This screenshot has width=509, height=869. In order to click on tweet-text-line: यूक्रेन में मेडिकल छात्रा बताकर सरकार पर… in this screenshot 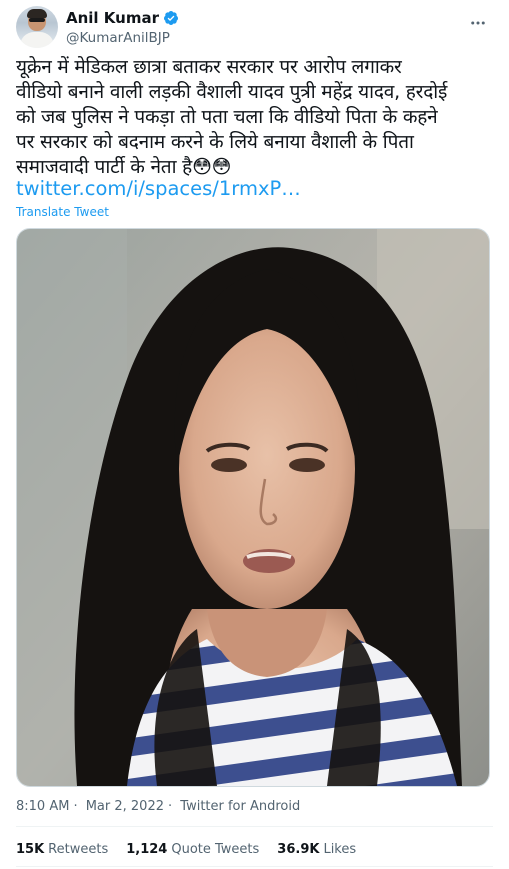, I will do `click(209, 67)`.